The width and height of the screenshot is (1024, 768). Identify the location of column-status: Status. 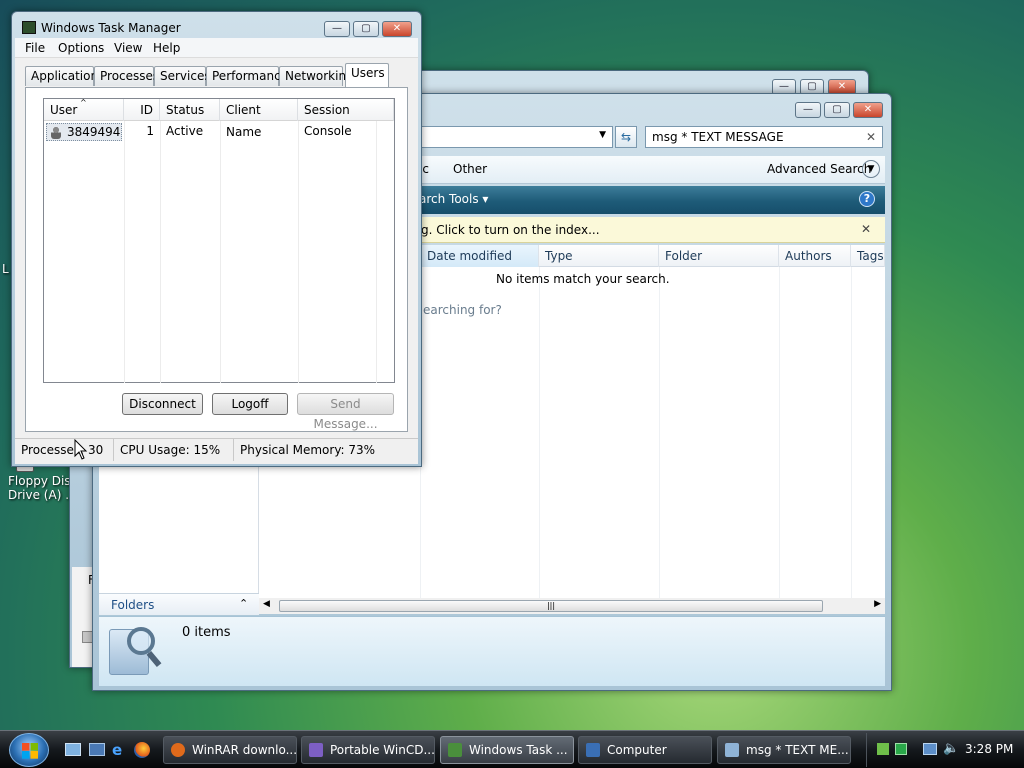
(190, 110).